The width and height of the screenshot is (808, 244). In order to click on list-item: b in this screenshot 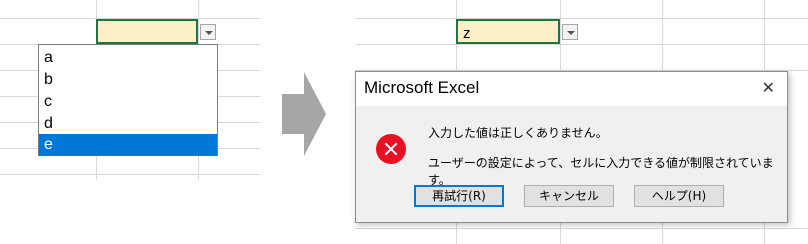, I will do `click(128, 80)`.